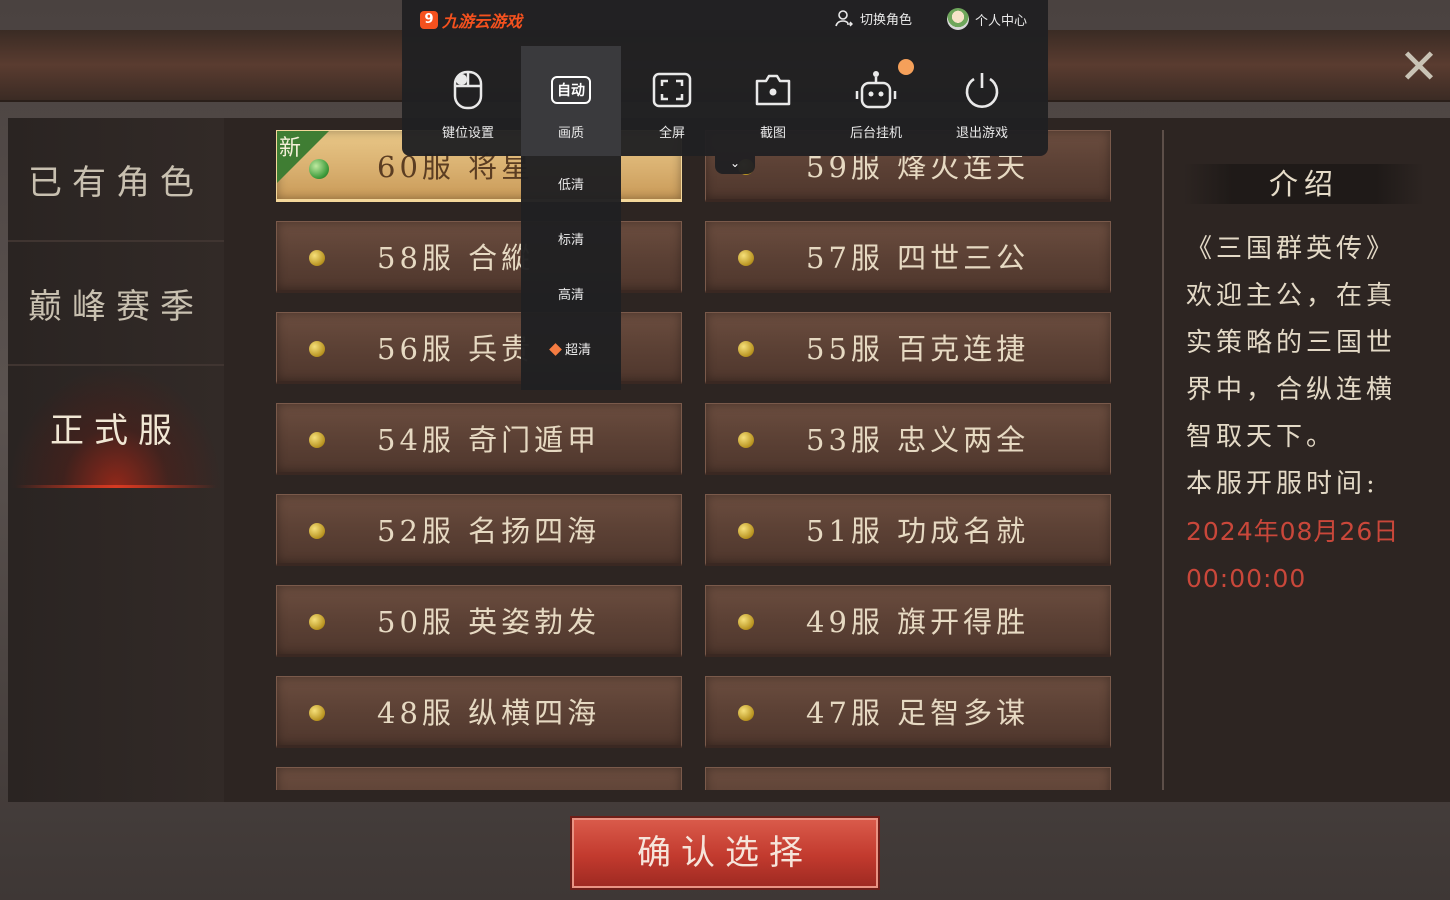 This screenshot has width=1450, height=900. Describe the element at coordinates (773, 90) in the screenshot. I see `camera-icon` at that location.